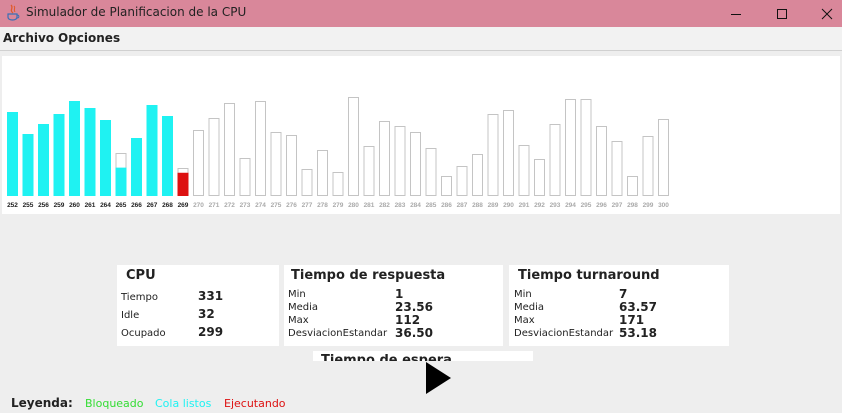  What do you see at coordinates (143, 333) in the screenshot?
I see `cpu-busy-label: Ocupado` at bounding box center [143, 333].